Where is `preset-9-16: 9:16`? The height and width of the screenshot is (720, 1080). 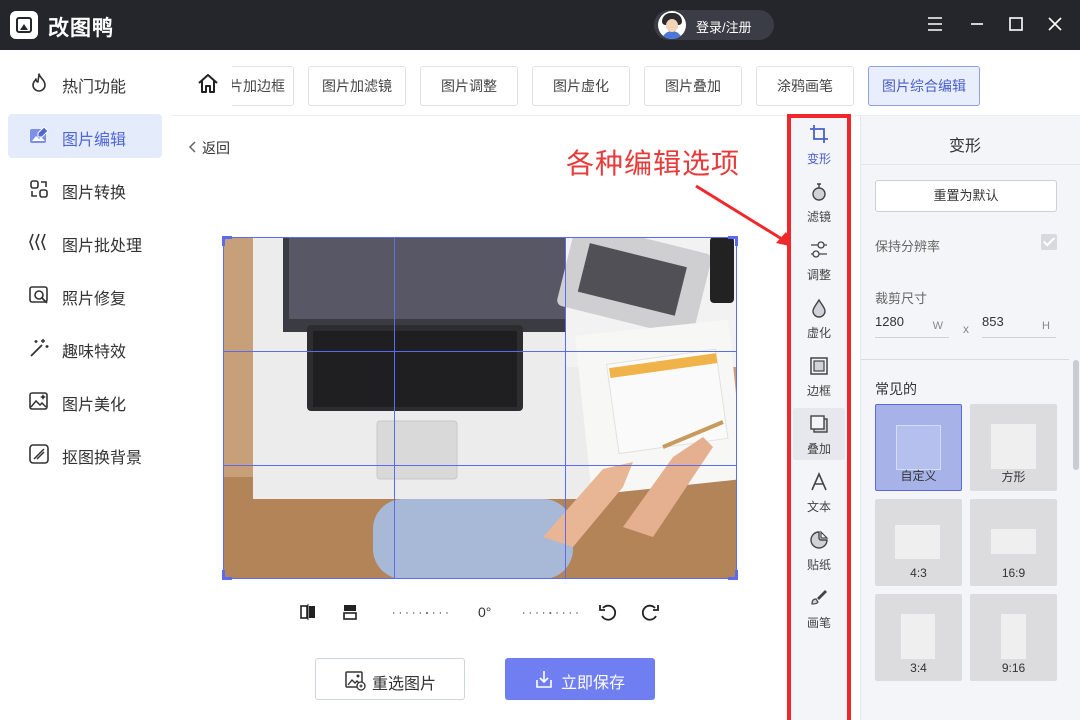 preset-9-16: 9:16 is located at coordinates (1013, 637).